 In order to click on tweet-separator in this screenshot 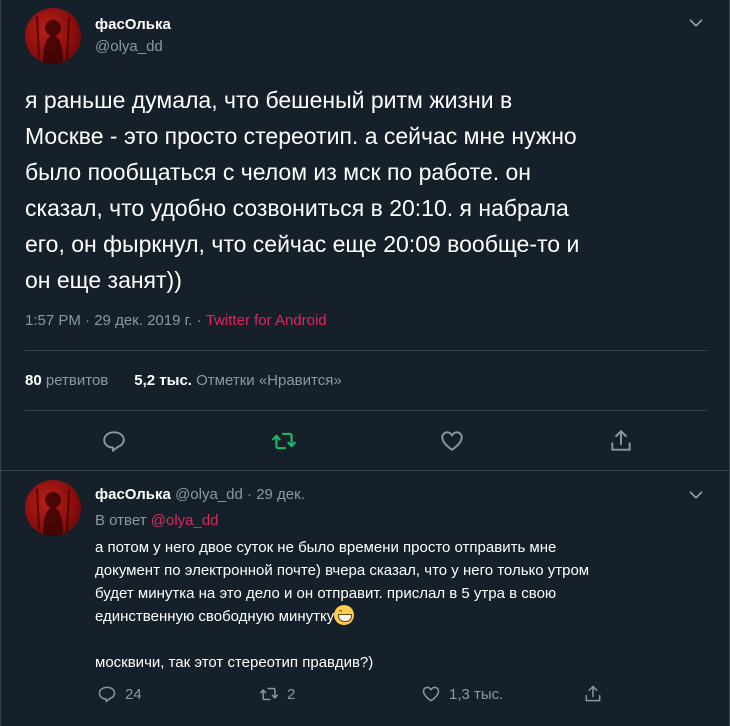, I will do `click(365, 470)`.